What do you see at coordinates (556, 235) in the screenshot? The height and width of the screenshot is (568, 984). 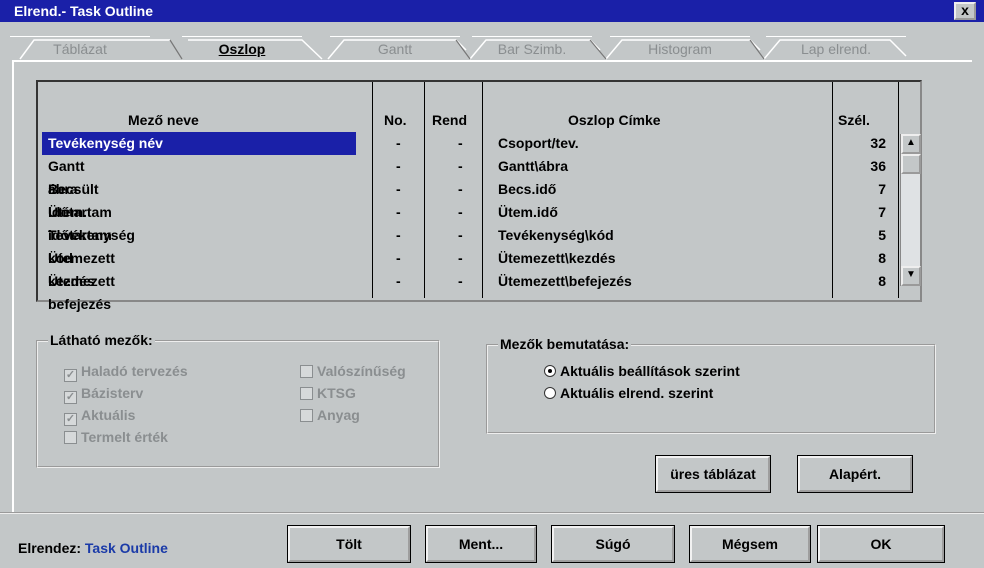 I see `column-label-cell: Tevékenység\kód` at bounding box center [556, 235].